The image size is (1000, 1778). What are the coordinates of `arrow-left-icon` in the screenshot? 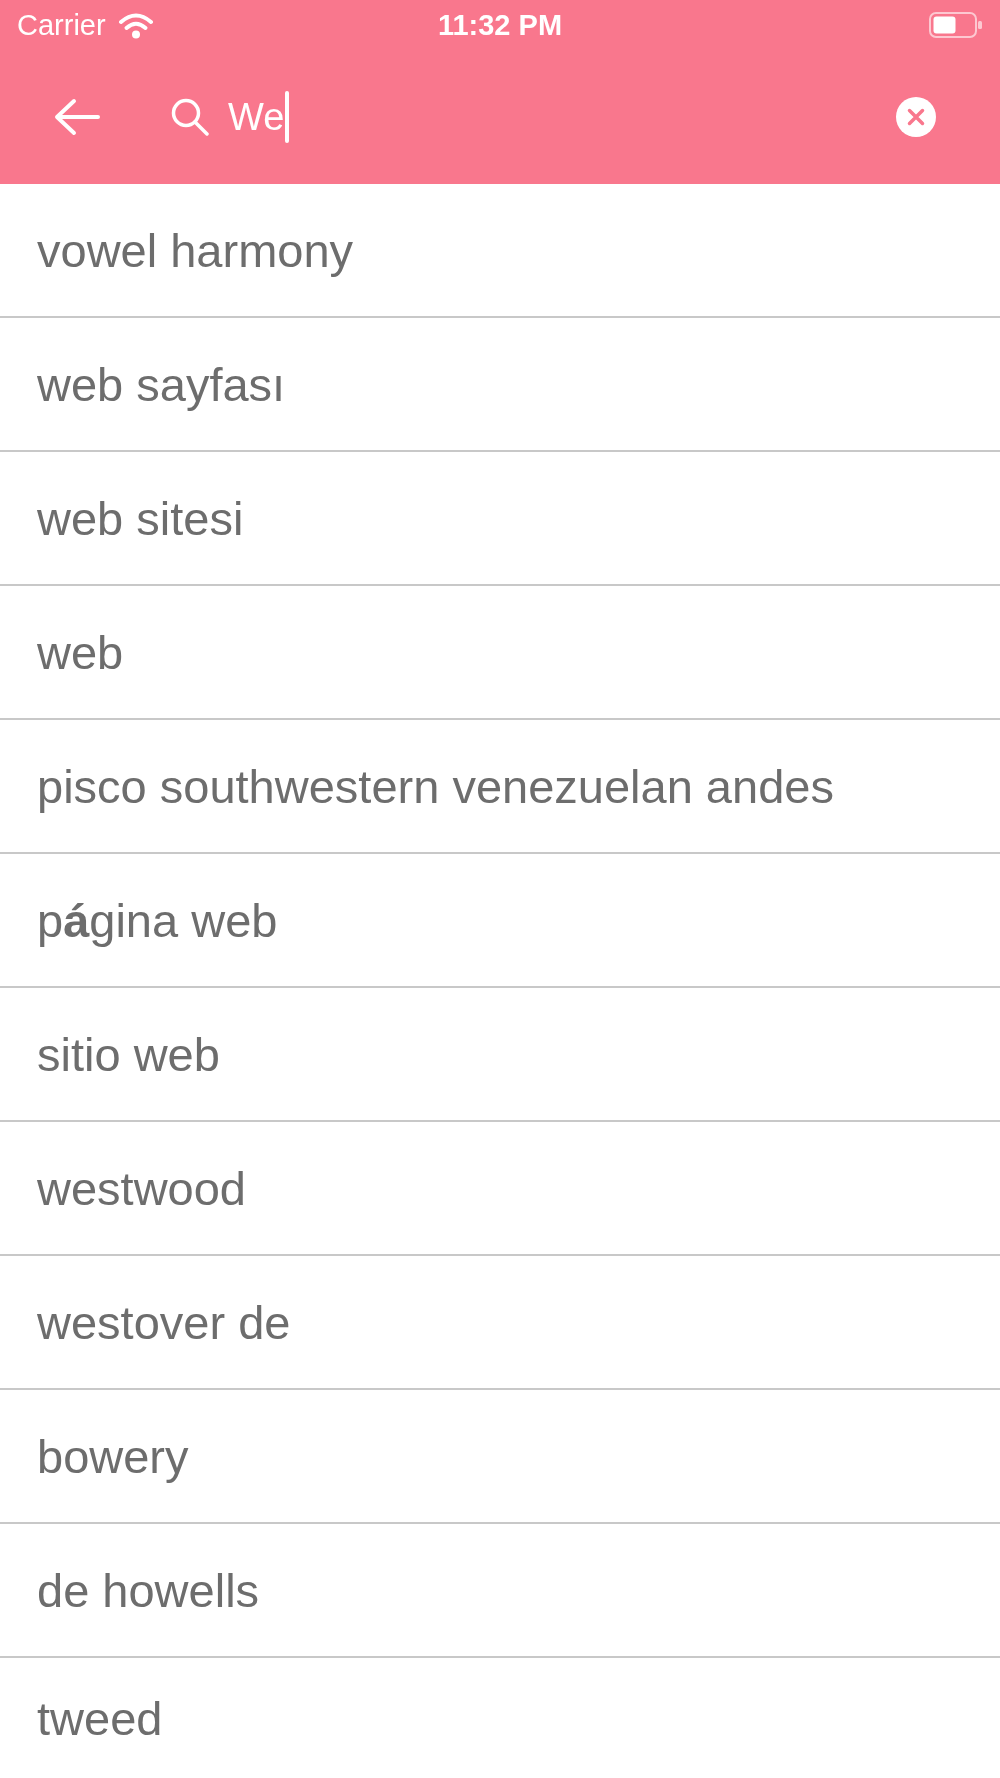 It's located at (77, 117).